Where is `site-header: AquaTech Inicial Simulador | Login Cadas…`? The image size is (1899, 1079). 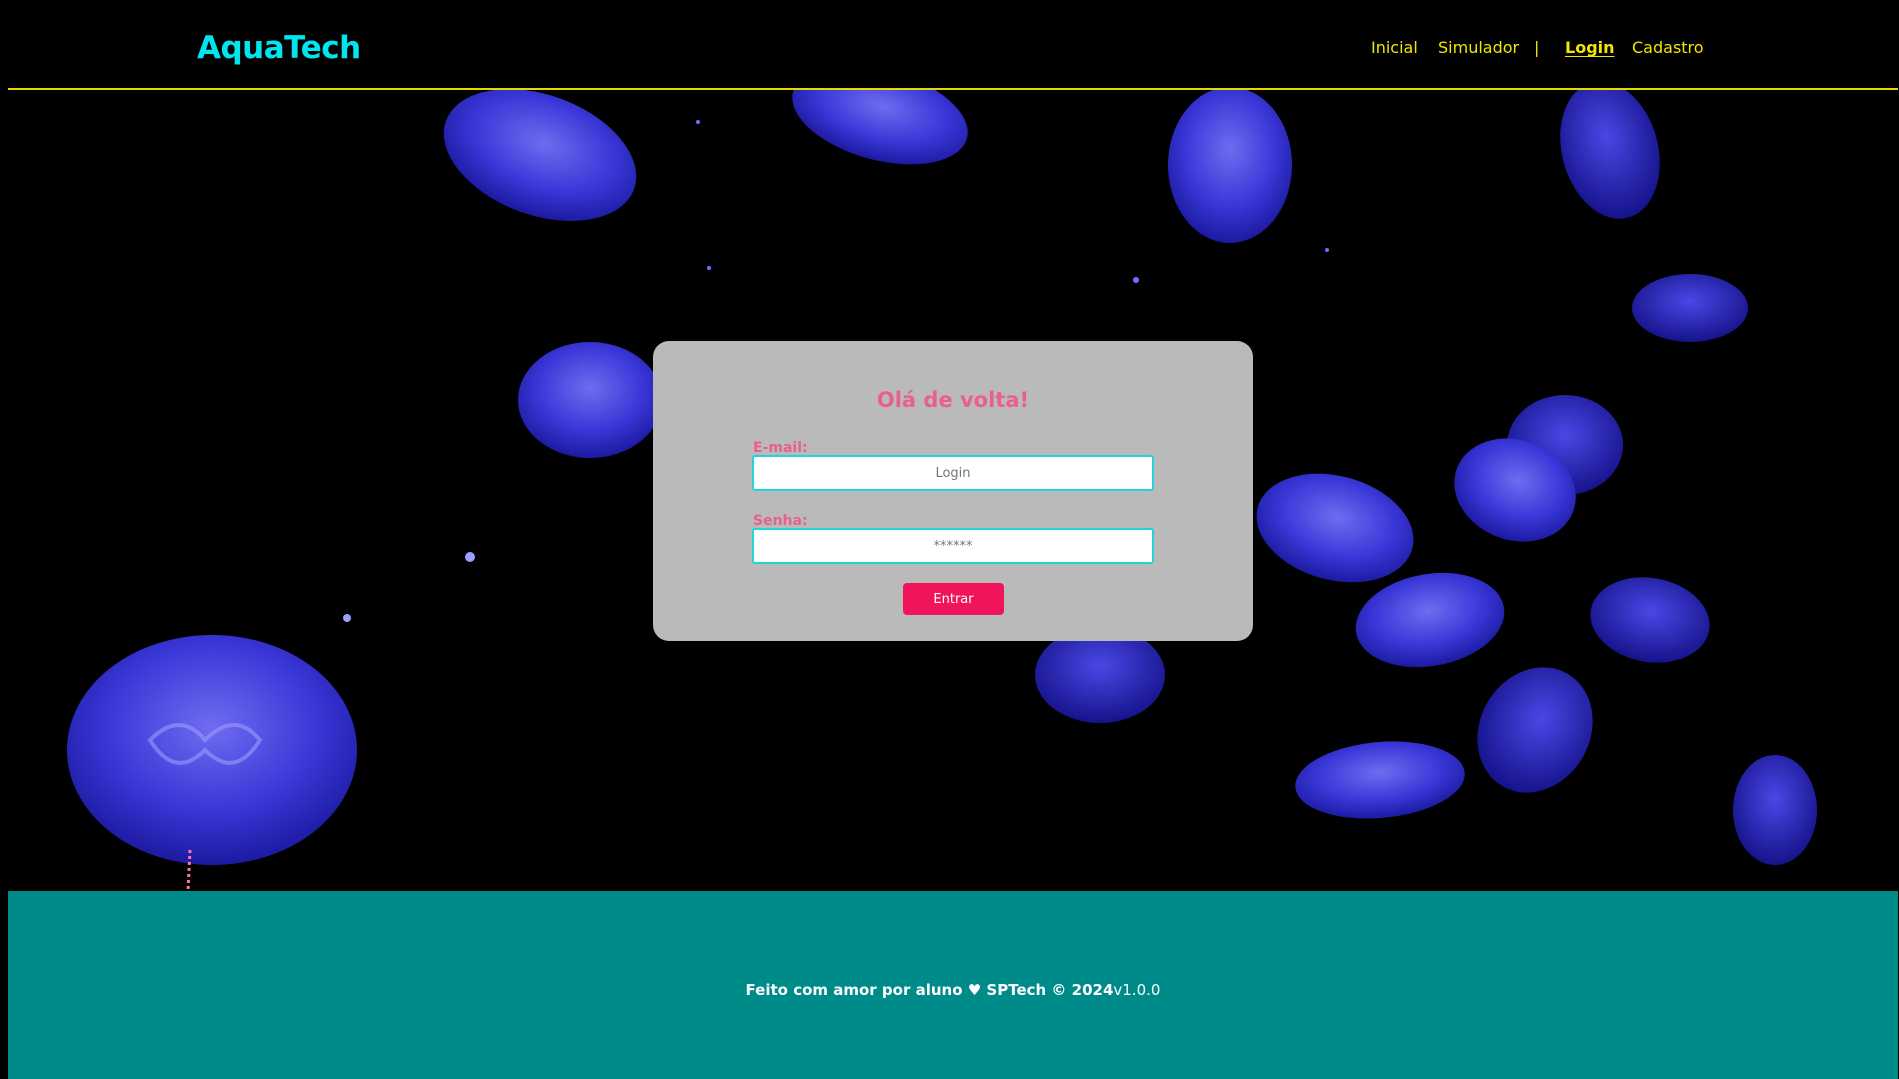
site-header: AquaTech Inicial Simulador | Login Cadas… is located at coordinates (949, 45).